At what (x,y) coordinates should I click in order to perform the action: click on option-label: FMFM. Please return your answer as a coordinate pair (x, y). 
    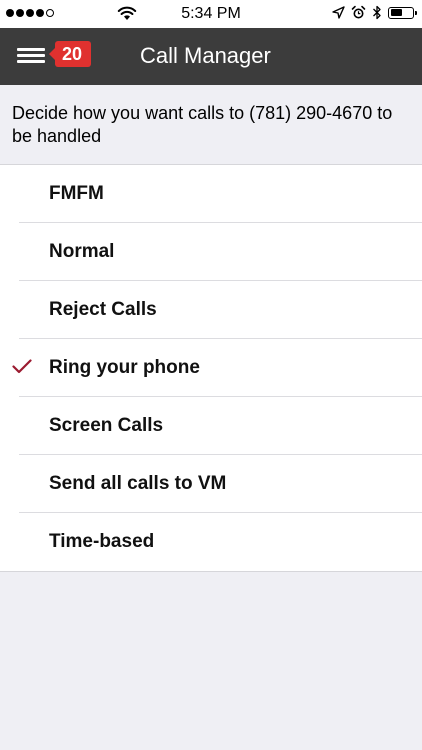
    Looking at the image, I should click on (76, 193).